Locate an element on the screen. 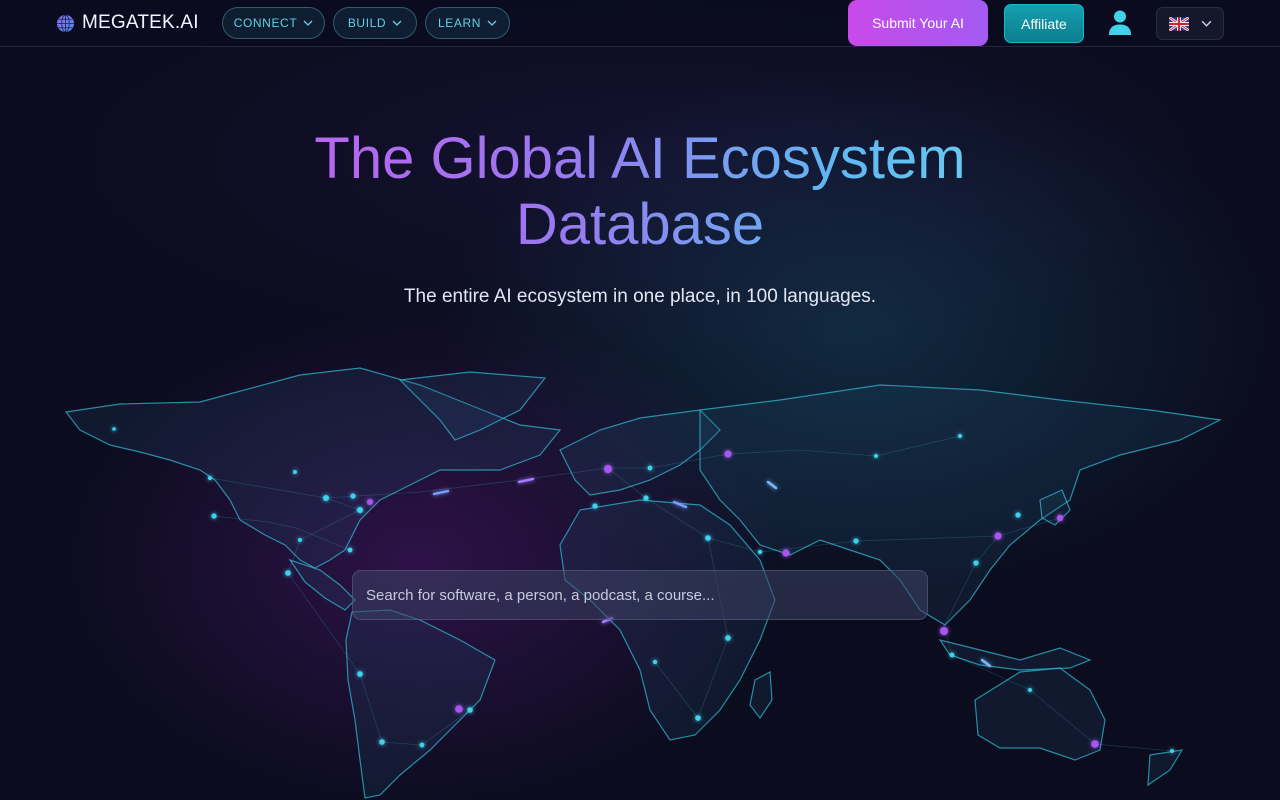 This screenshot has width=1280, height=800. uk-flag-icon is located at coordinates (1178, 23).